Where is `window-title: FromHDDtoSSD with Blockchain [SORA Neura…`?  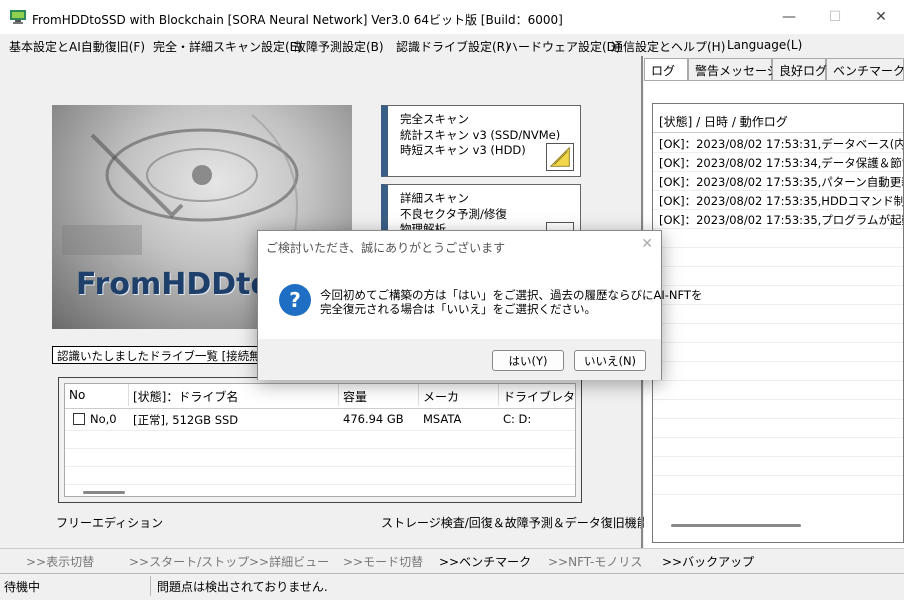
window-title: FromHDDtoSSD with Blockchain [SORA Neura… is located at coordinates (297, 20).